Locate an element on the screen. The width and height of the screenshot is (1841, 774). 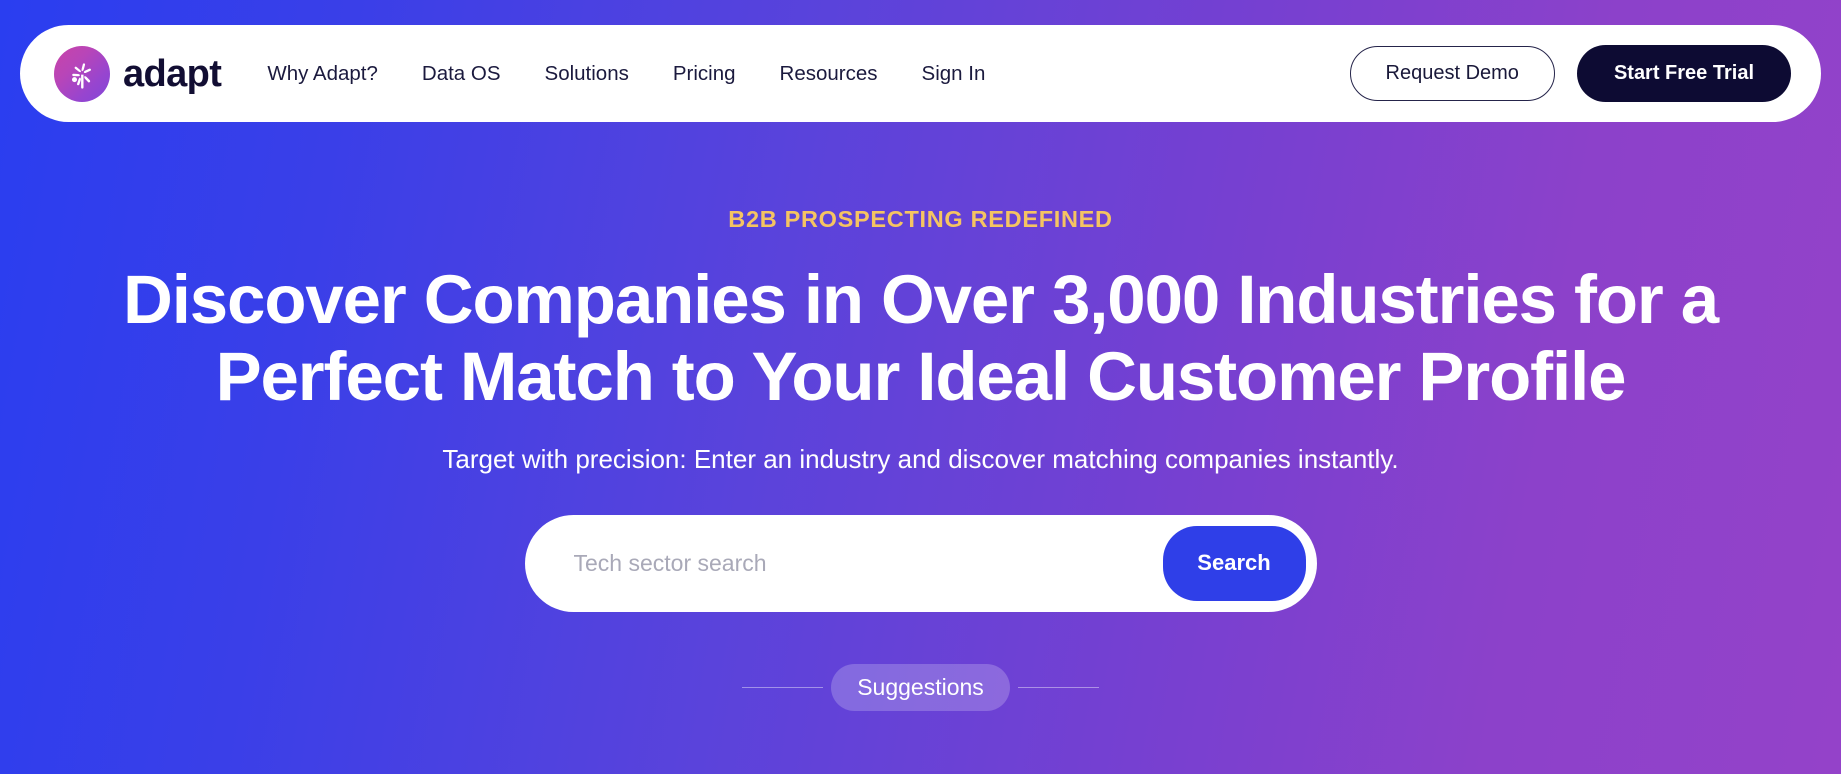
nav-item-resources: Resources is located at coordinates (829, 74).